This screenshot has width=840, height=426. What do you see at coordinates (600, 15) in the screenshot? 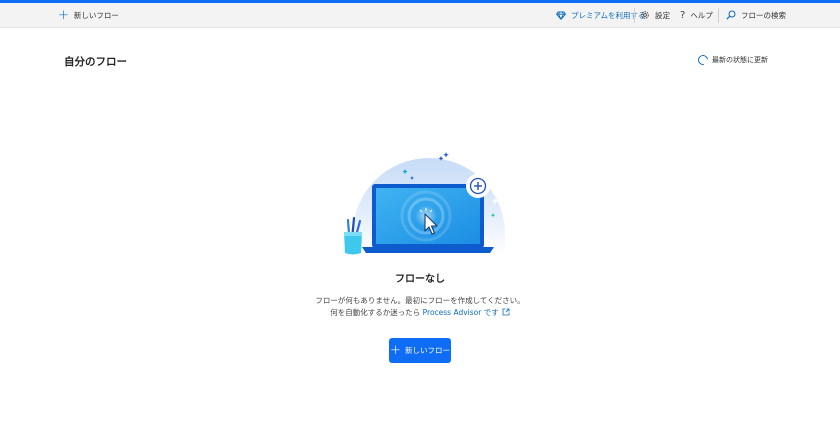
I see `premium-button: プレミアムを利用する` at bounding box center [600, 15].